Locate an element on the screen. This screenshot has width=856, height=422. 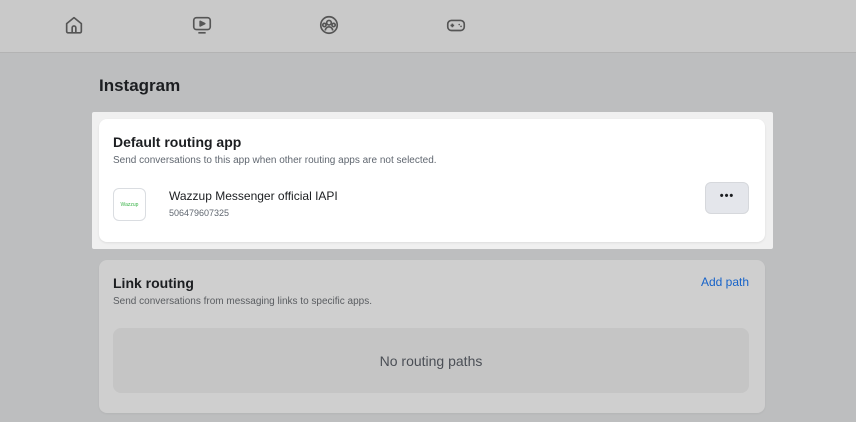
video-icon is located at coordinates (202, 25).